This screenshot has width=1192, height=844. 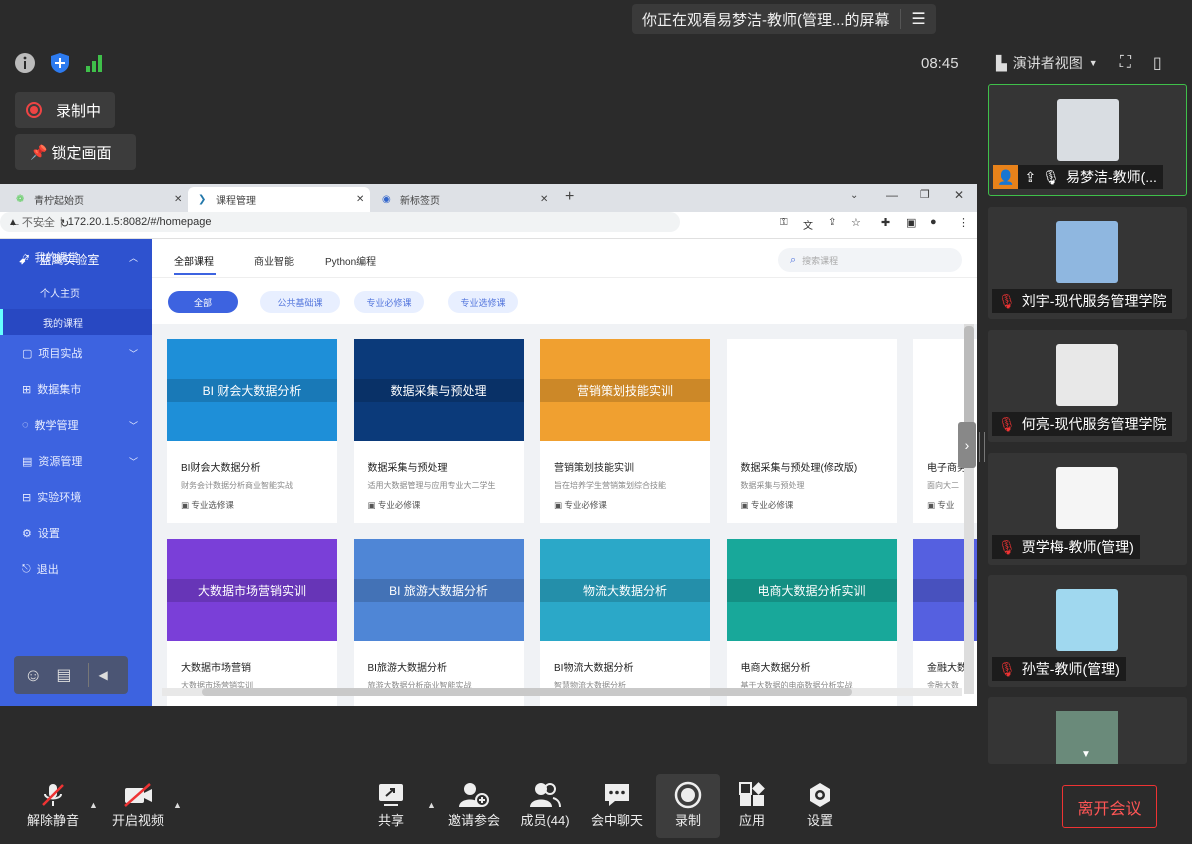 I want to click on sharing-indicator: 你正在观看易梦洁-教师(管理...的屏幕 ☰, so click(x=784, y=19).